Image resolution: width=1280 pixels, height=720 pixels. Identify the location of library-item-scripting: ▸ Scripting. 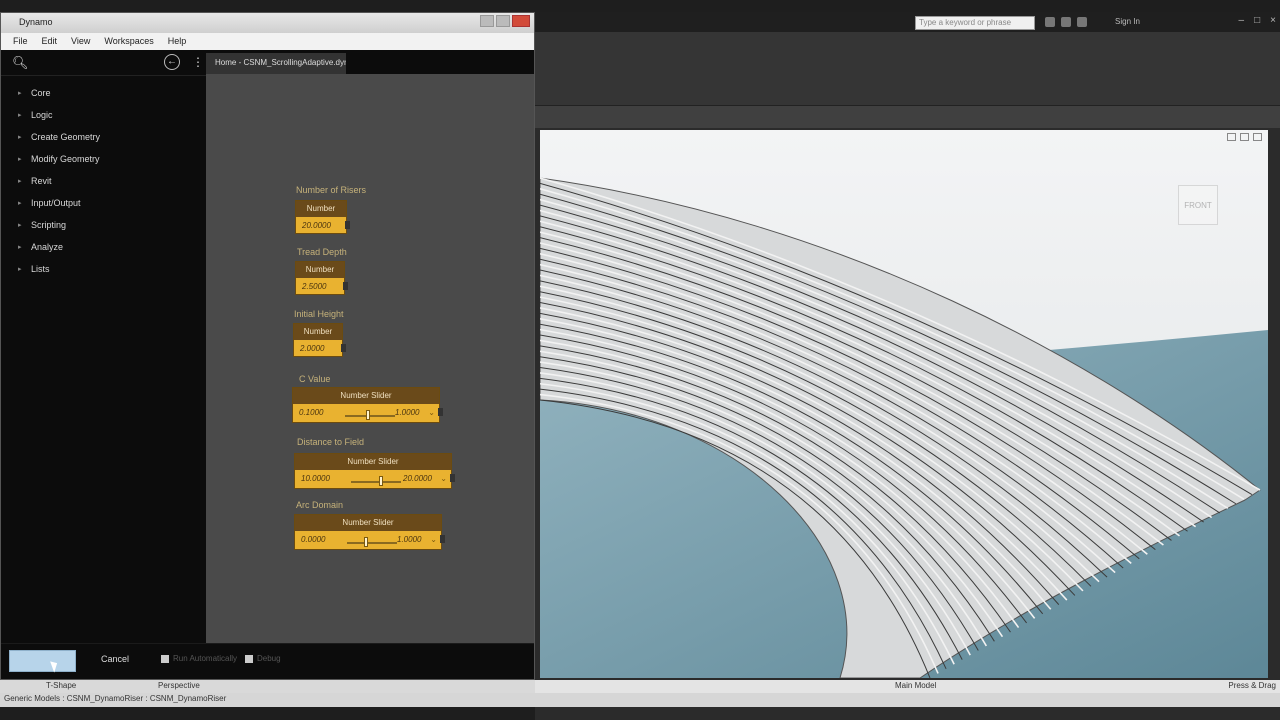
(103, 225).